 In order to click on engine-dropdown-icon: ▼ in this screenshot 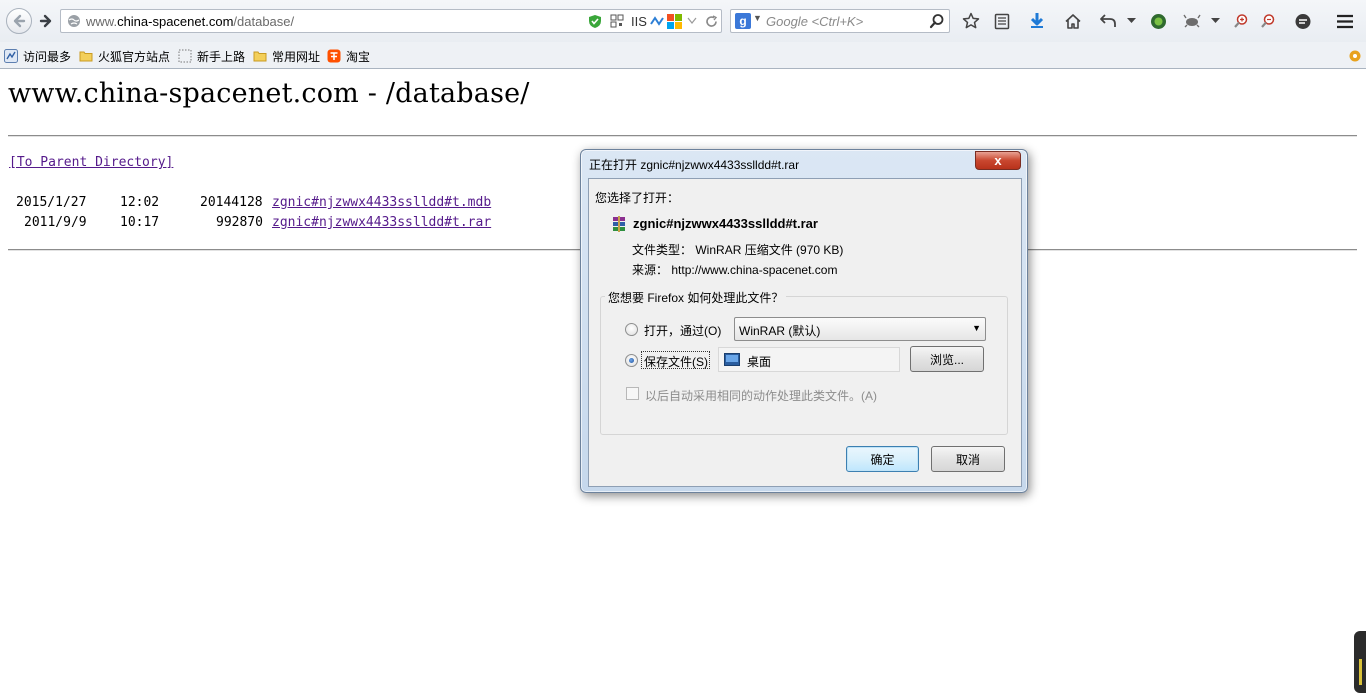, I will do `click(757, 18)`.